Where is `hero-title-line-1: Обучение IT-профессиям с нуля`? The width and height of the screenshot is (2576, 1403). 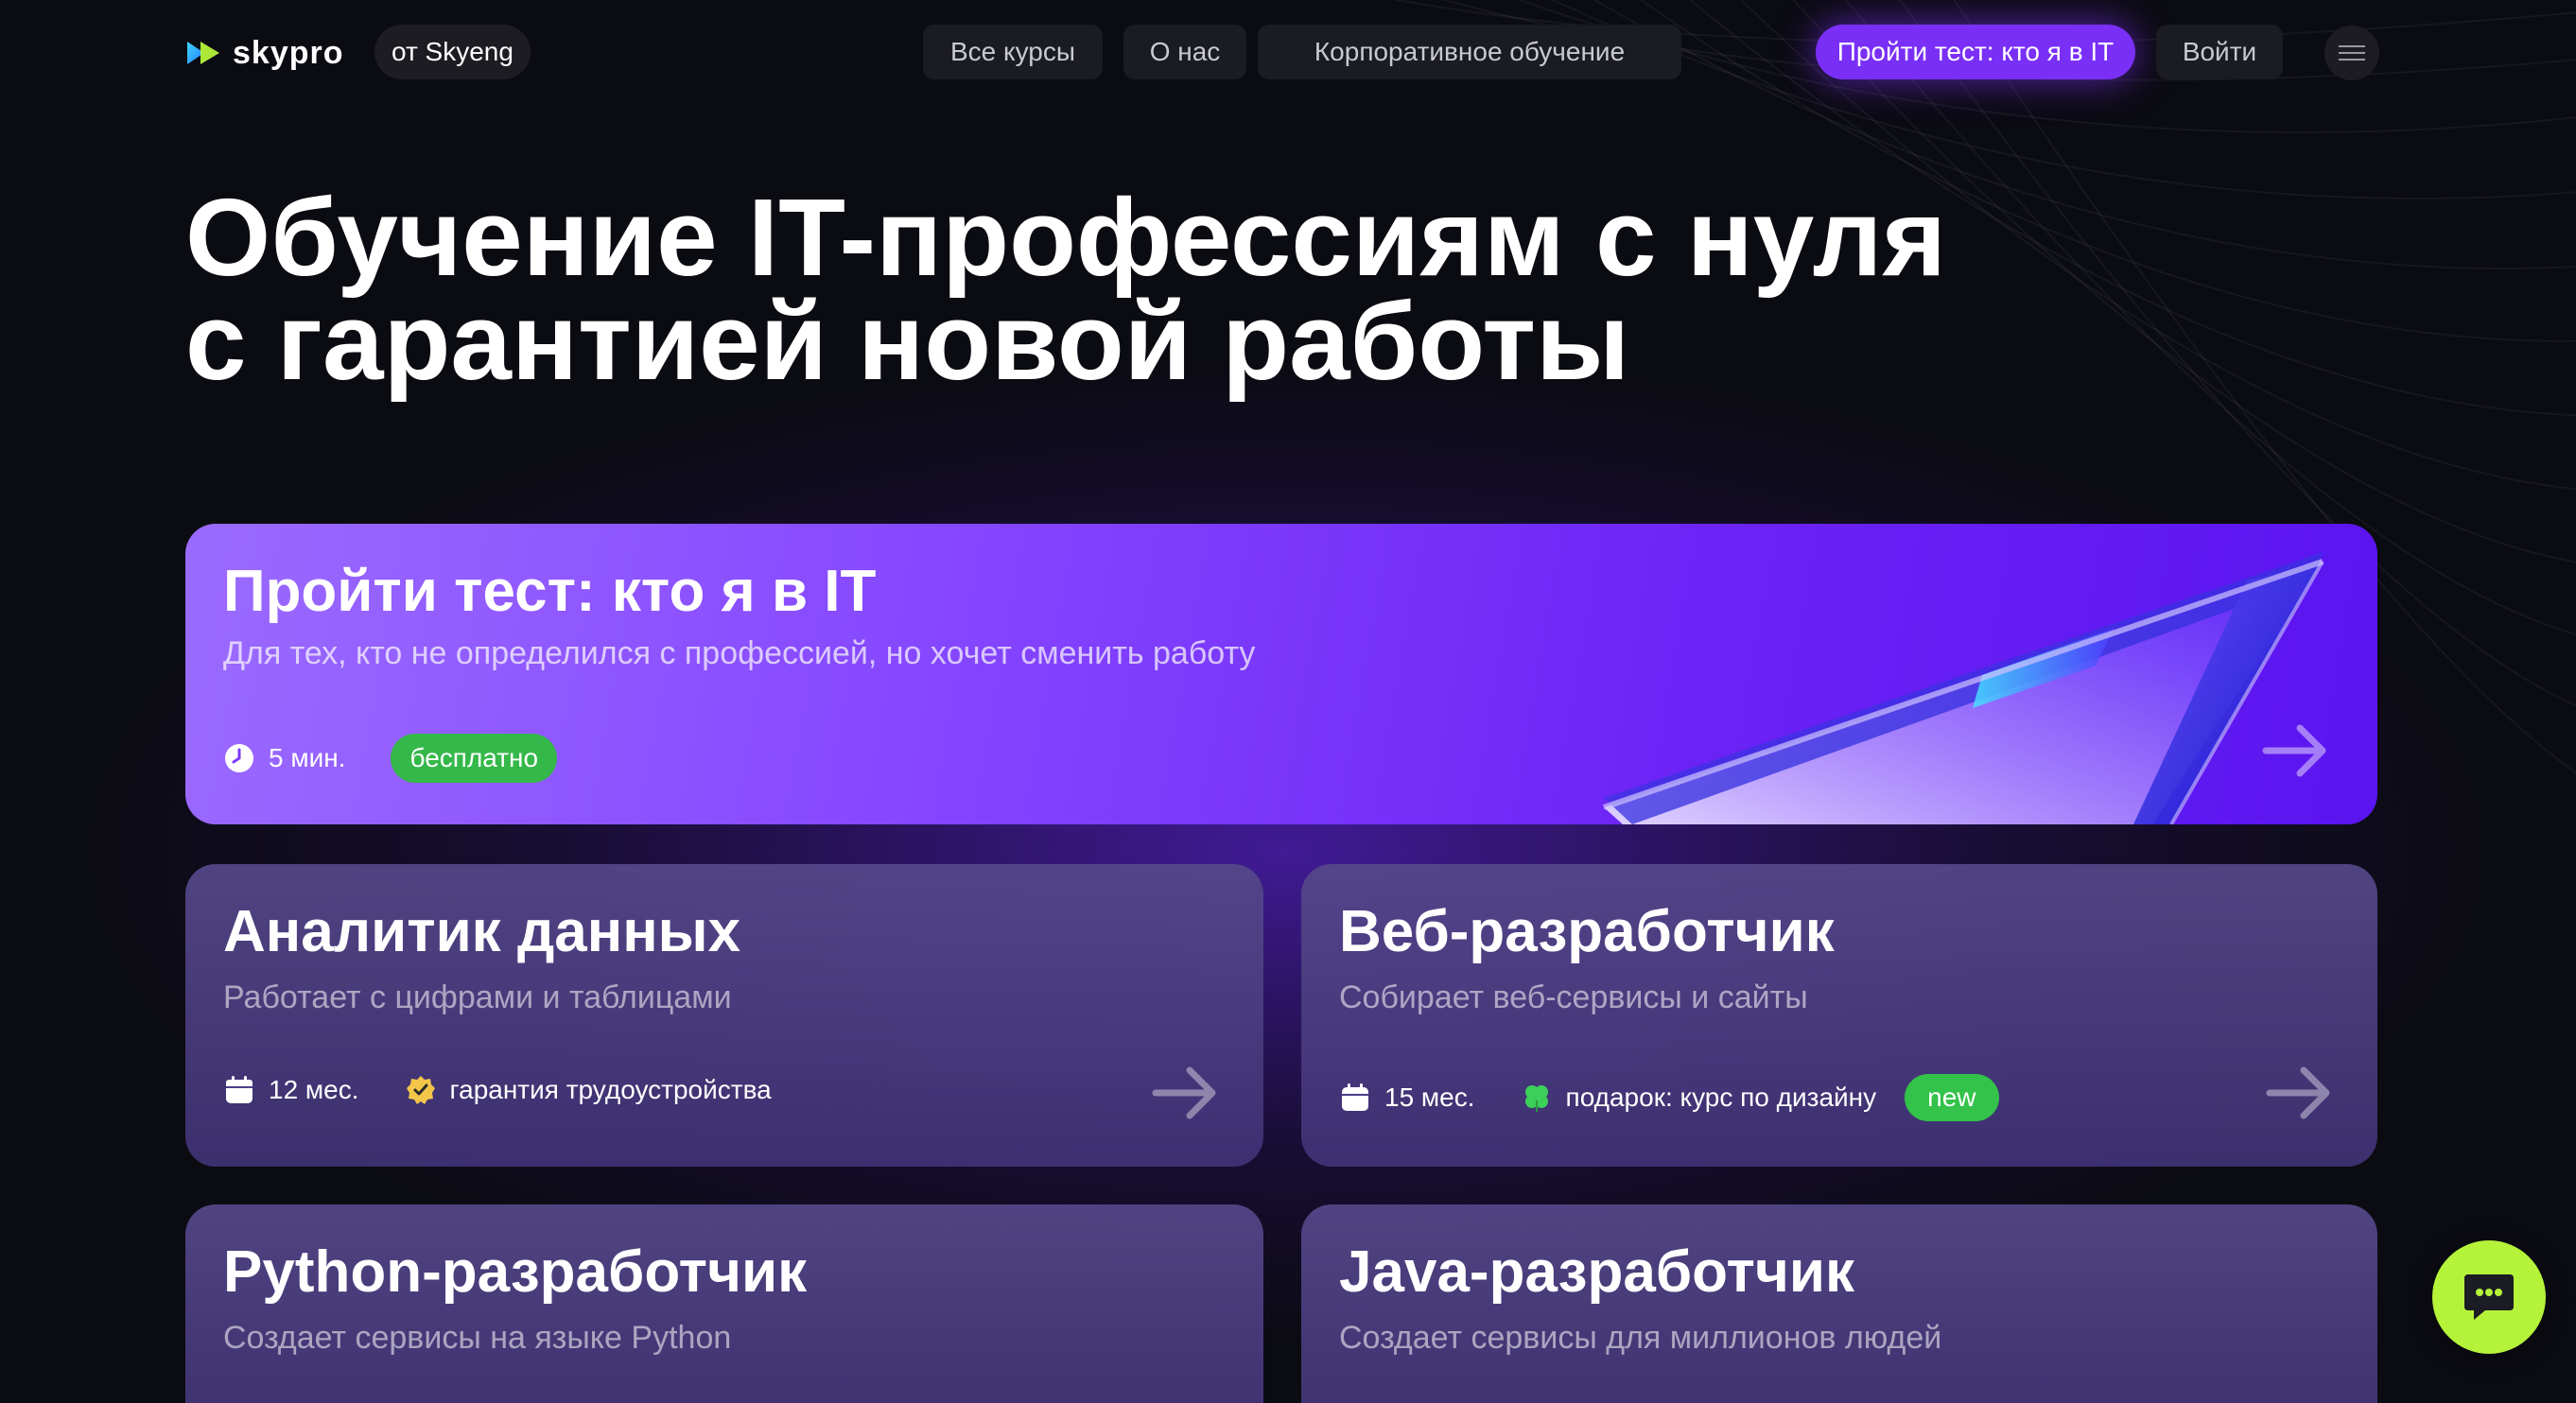 hero-title-line-1: Обучение IT-профессиям с нуля is located at coordinates (1066, 237).